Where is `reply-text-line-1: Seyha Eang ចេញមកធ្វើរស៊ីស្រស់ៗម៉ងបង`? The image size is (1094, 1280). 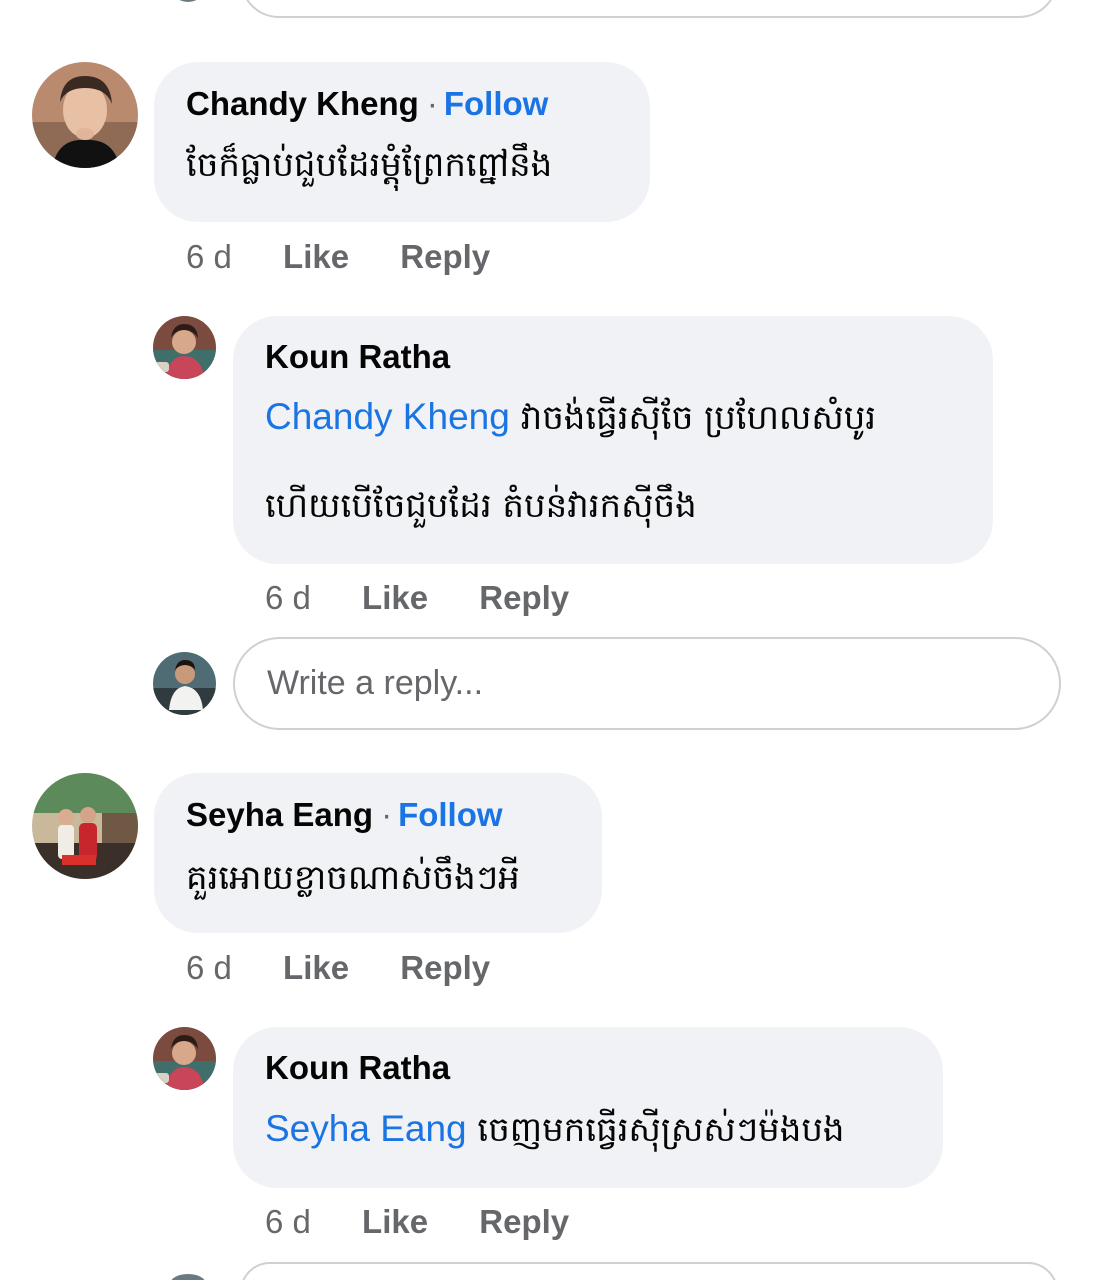
reply-text-line-1: Seyha Eang ចេញមកធ្វើរស៊ីស្រស់ៗម៉ងបង is located at coordinates (554, 1133).